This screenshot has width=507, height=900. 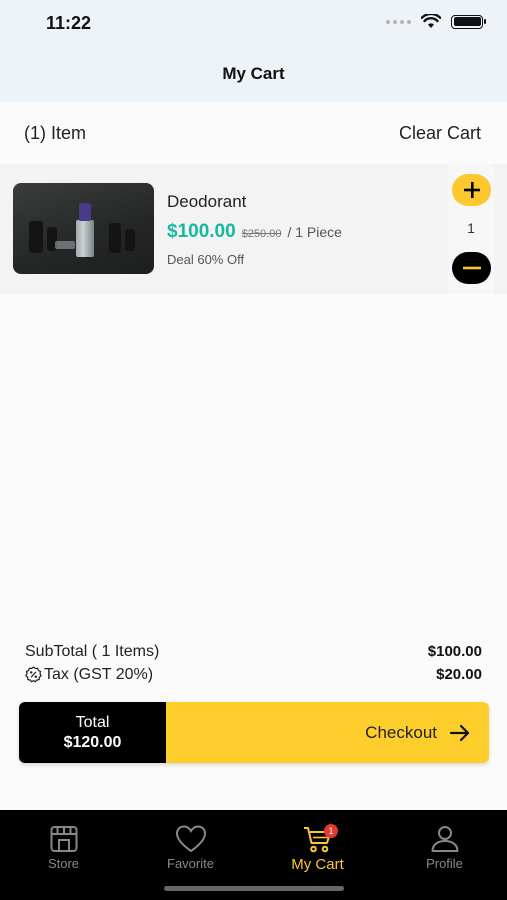 I want to click on checkout-bar: Total $120.00 Checkout, so click(x=254, y=732).